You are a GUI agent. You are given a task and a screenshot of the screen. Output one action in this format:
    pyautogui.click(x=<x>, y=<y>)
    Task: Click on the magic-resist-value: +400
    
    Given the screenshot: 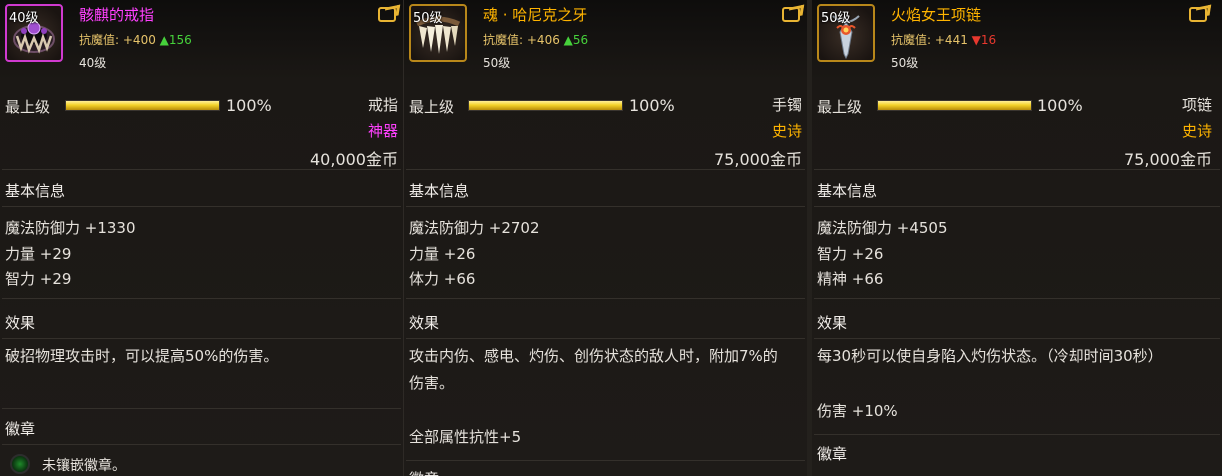 What is the action you would take?
    pyautogui.click(x=139, y=40)
    